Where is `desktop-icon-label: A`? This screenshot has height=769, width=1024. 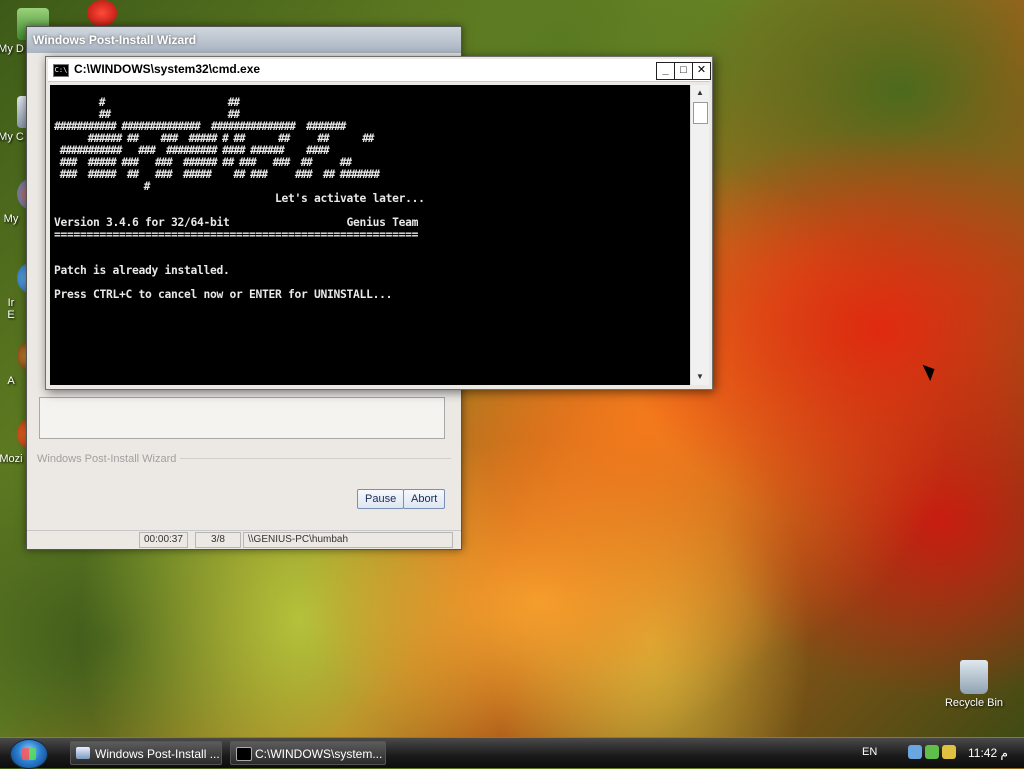
desktop-icon-label: A is located at coordinates (11, 381).